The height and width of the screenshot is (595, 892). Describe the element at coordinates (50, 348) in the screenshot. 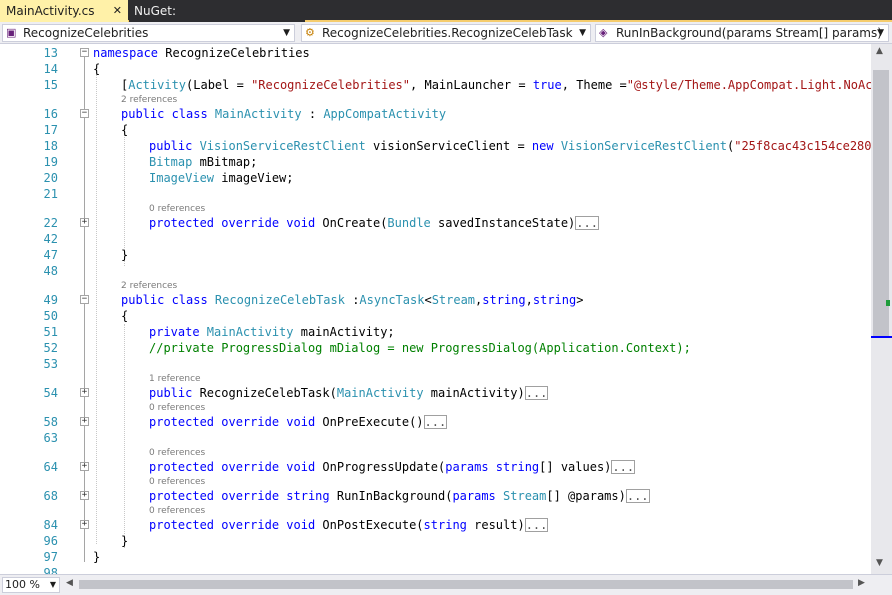

I see `line-number: 52` at that location.